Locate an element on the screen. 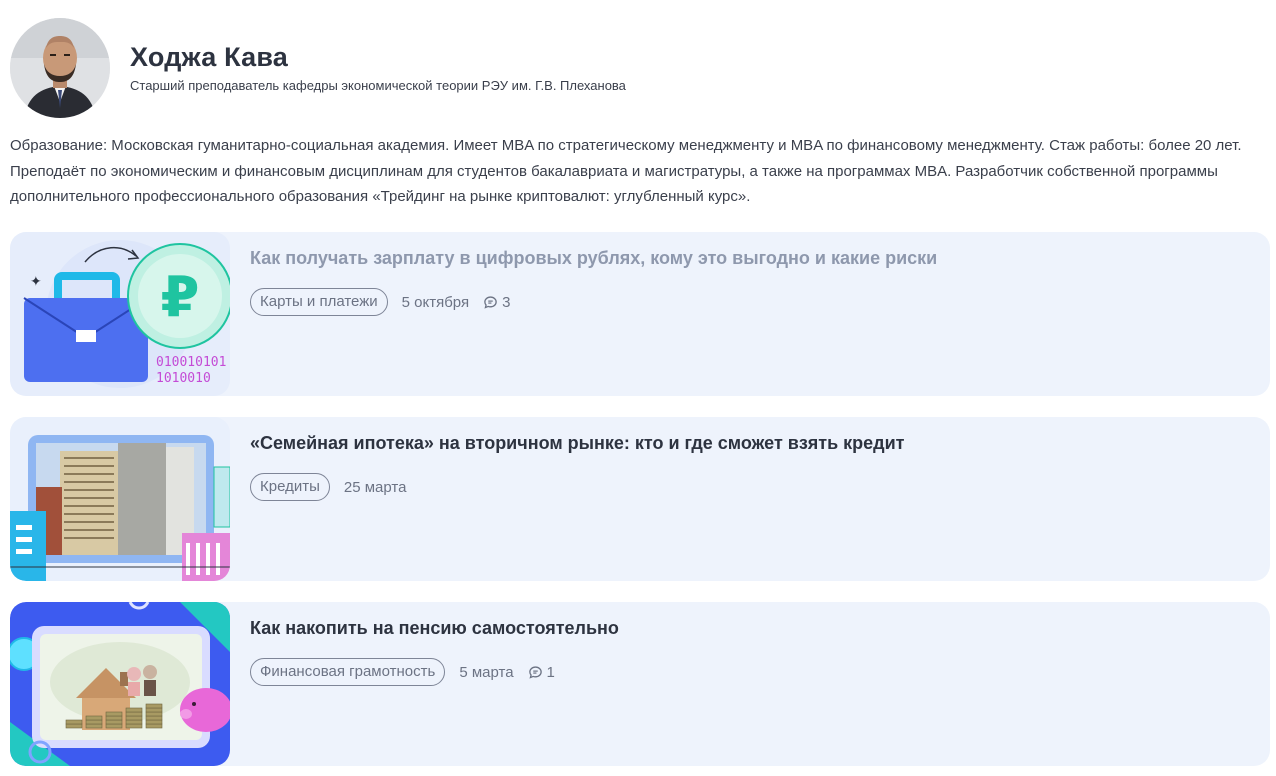 This screenshot has height=776, width=1276. article-title: Как накопить на пенсию самостоятельно is located at coordinates (434, 628).